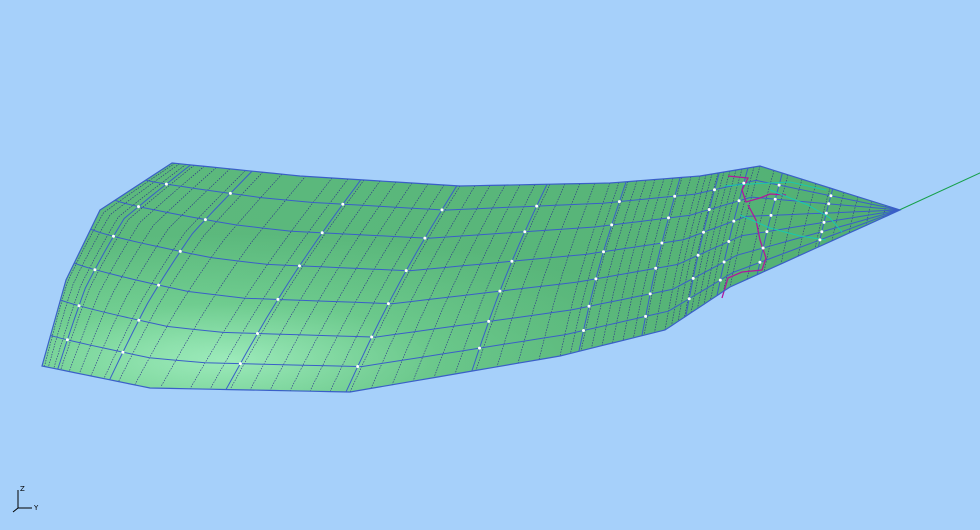 The image size is (980, 530). Describe the element at coordinates (937, 192) in the screenshot. I see `axis-line` at that location.